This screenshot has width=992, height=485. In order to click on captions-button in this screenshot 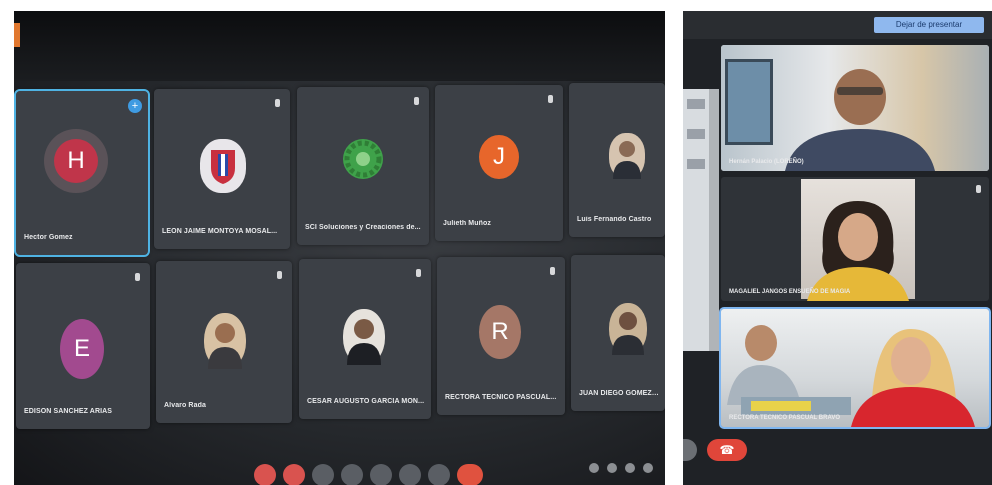, I will do `click(323, 474)`.